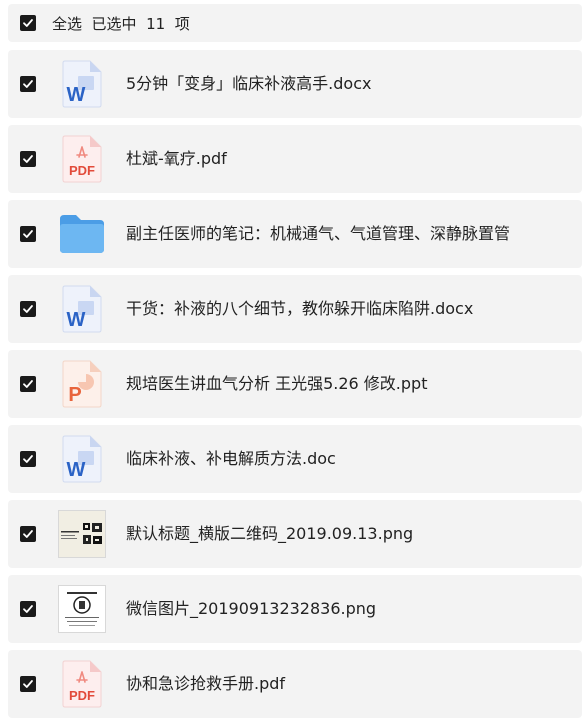 This screenshot has width=582, height=721. Describe the element at coordinates (82, 384) in the screenshot. I see `powerpoint-icon: P` at that location.